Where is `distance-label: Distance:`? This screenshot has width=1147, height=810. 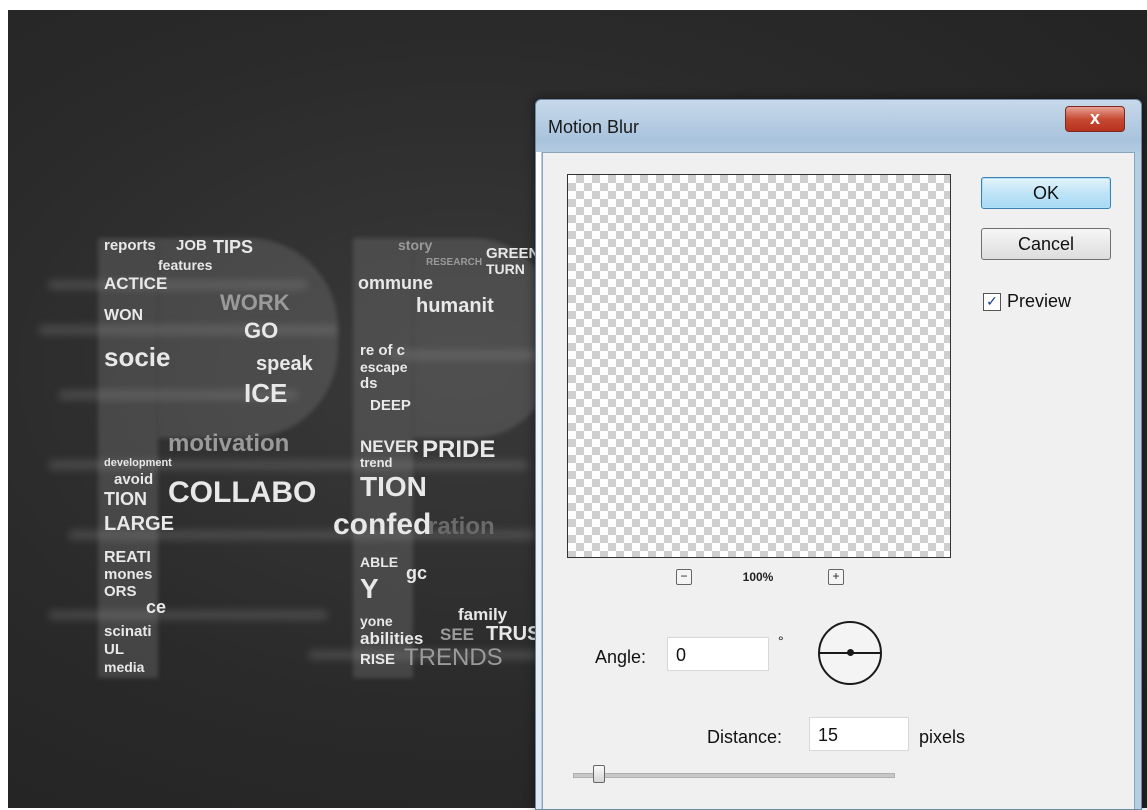
distance-label: Distance: is located at coordinates (745, 737).